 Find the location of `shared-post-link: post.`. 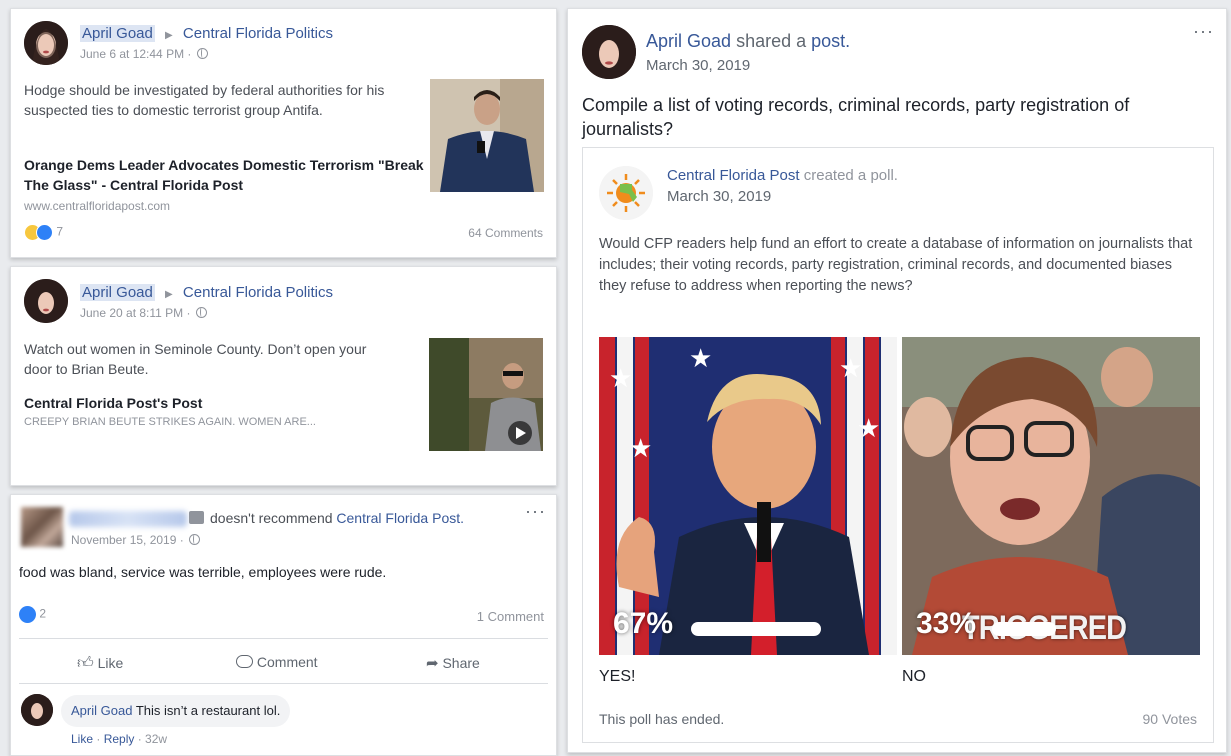

shared-post-link: post. is located at coordinates (830, 41).